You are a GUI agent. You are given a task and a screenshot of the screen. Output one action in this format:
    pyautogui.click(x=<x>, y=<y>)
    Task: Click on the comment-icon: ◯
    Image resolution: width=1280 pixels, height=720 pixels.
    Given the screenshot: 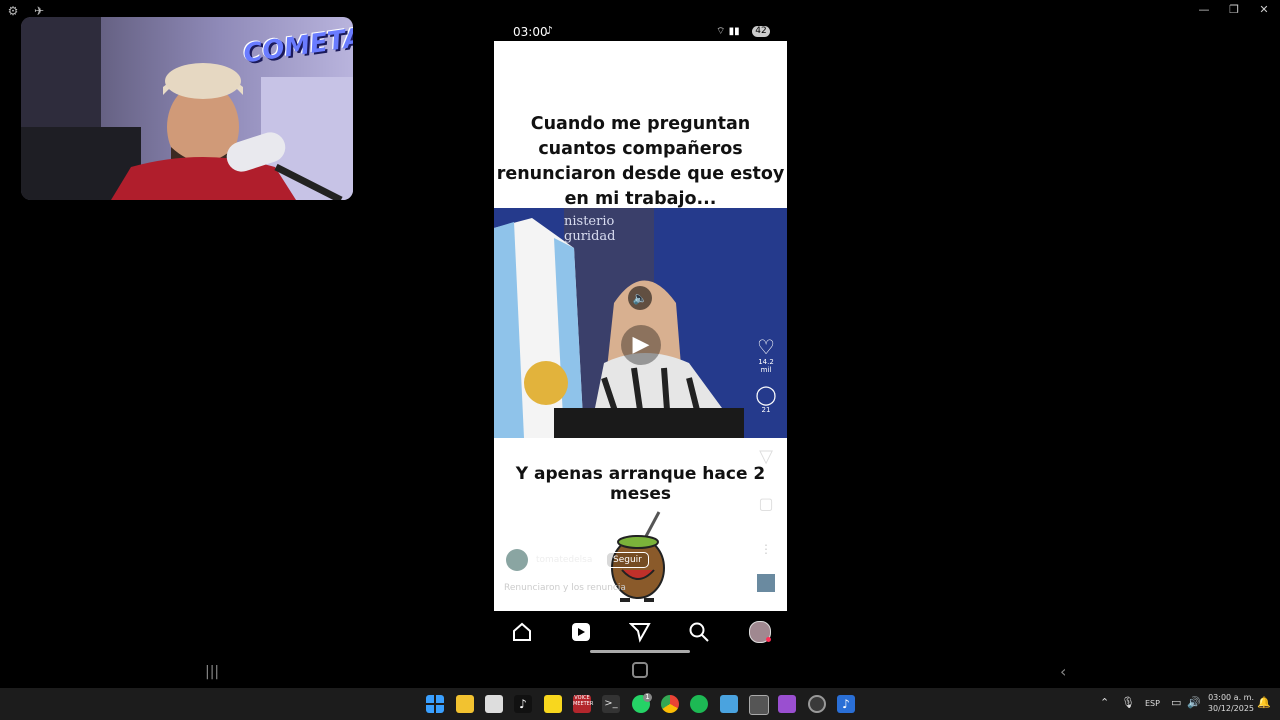 What is the action you would take?
    pyautogui.click(x=766, y=395)
    